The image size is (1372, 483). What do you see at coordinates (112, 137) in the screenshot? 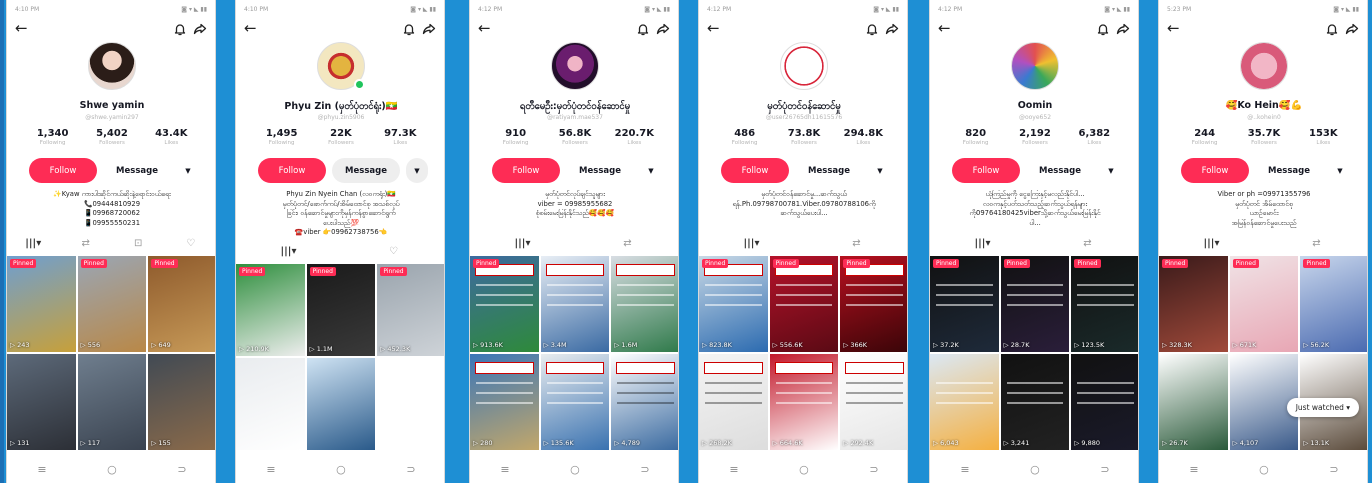
I see `stat-followers: 5,402 Followers` at bounding box center [112, 137].